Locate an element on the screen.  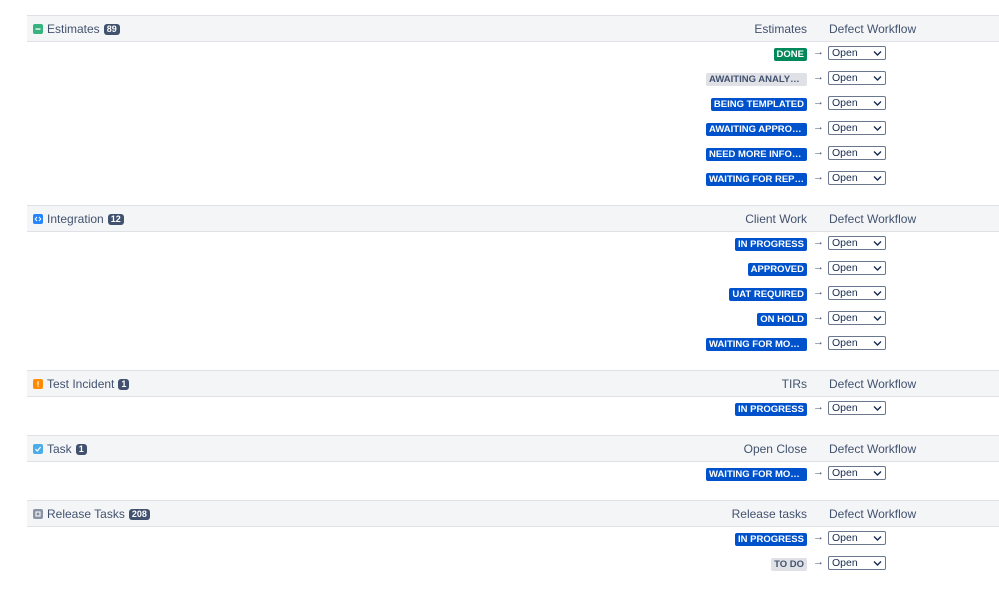
source-status-lozenge: AWAITING APPROVAL is located at coordinates (756, 129).